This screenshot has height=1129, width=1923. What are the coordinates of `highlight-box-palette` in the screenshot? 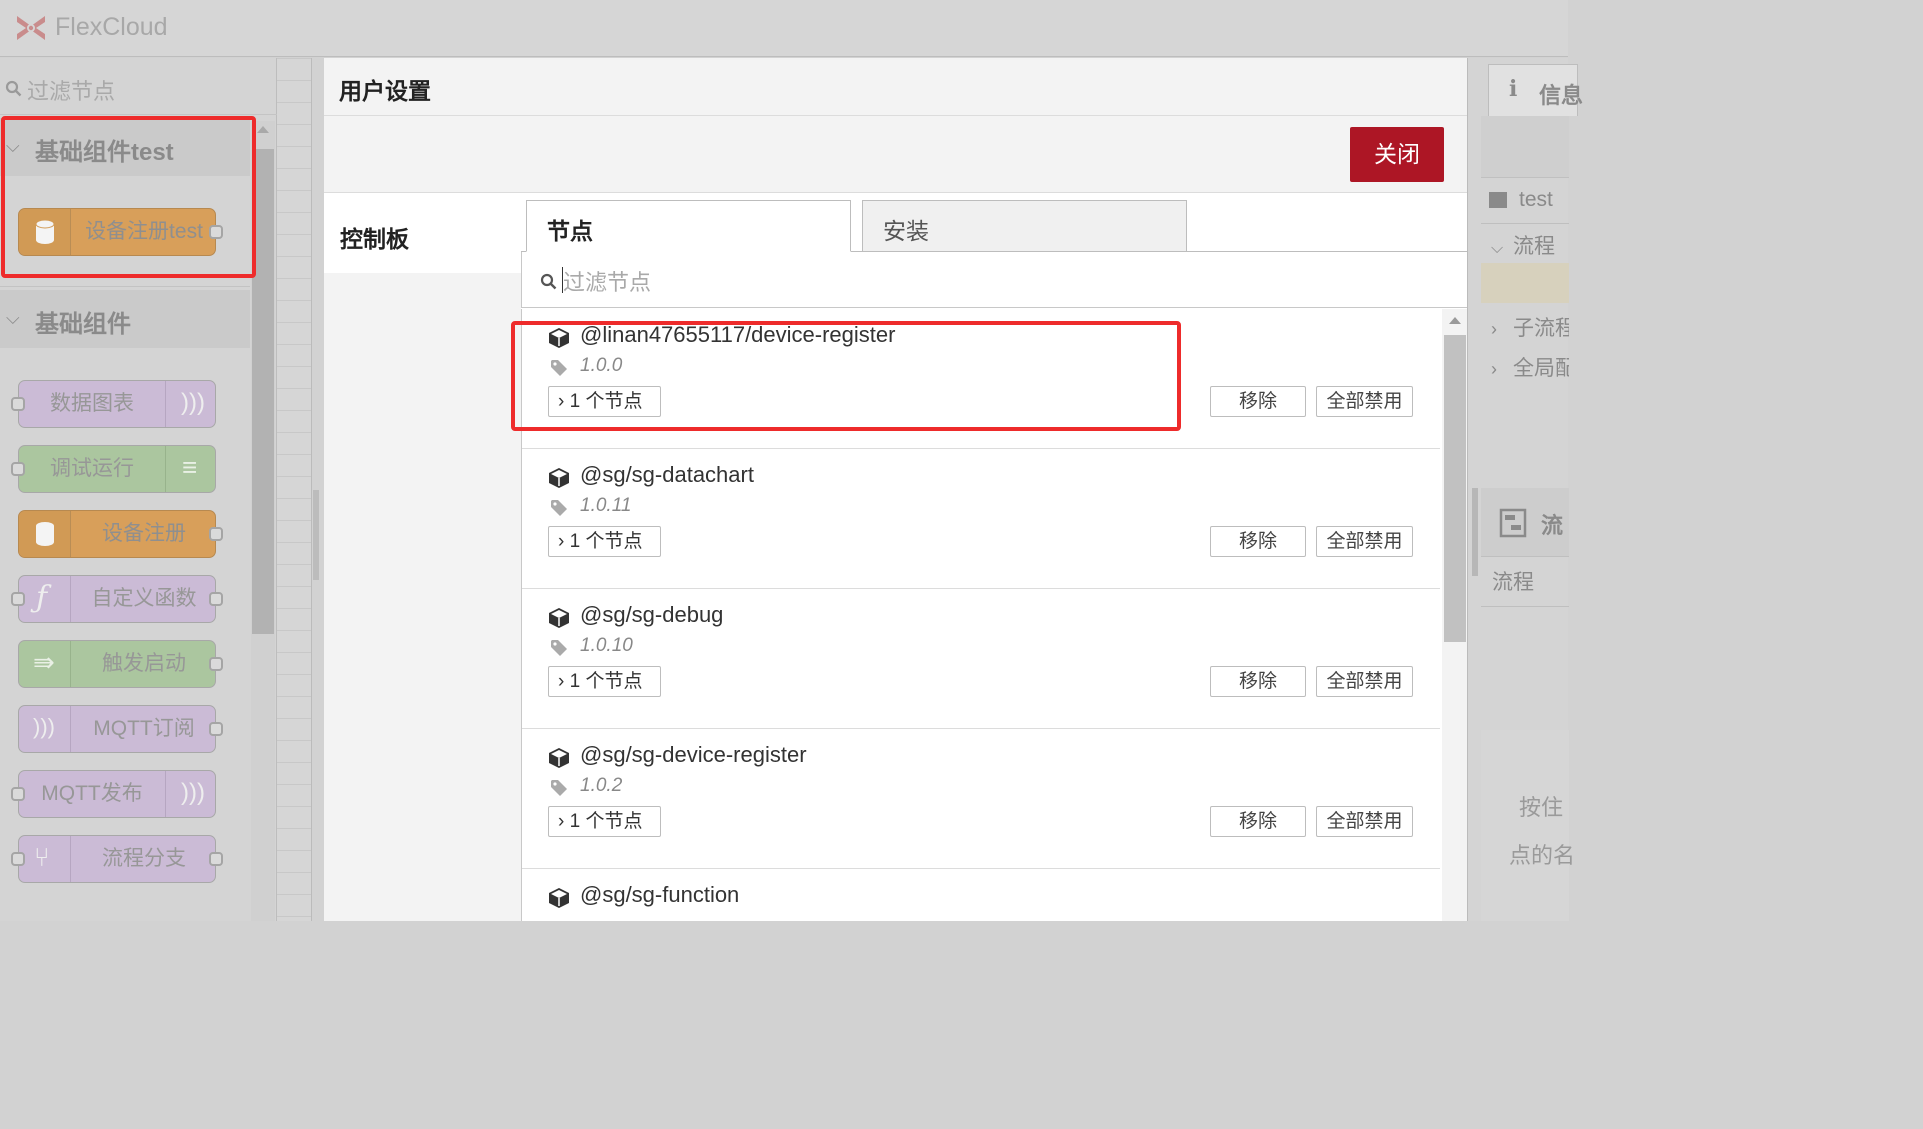 It's located at (128, 197).